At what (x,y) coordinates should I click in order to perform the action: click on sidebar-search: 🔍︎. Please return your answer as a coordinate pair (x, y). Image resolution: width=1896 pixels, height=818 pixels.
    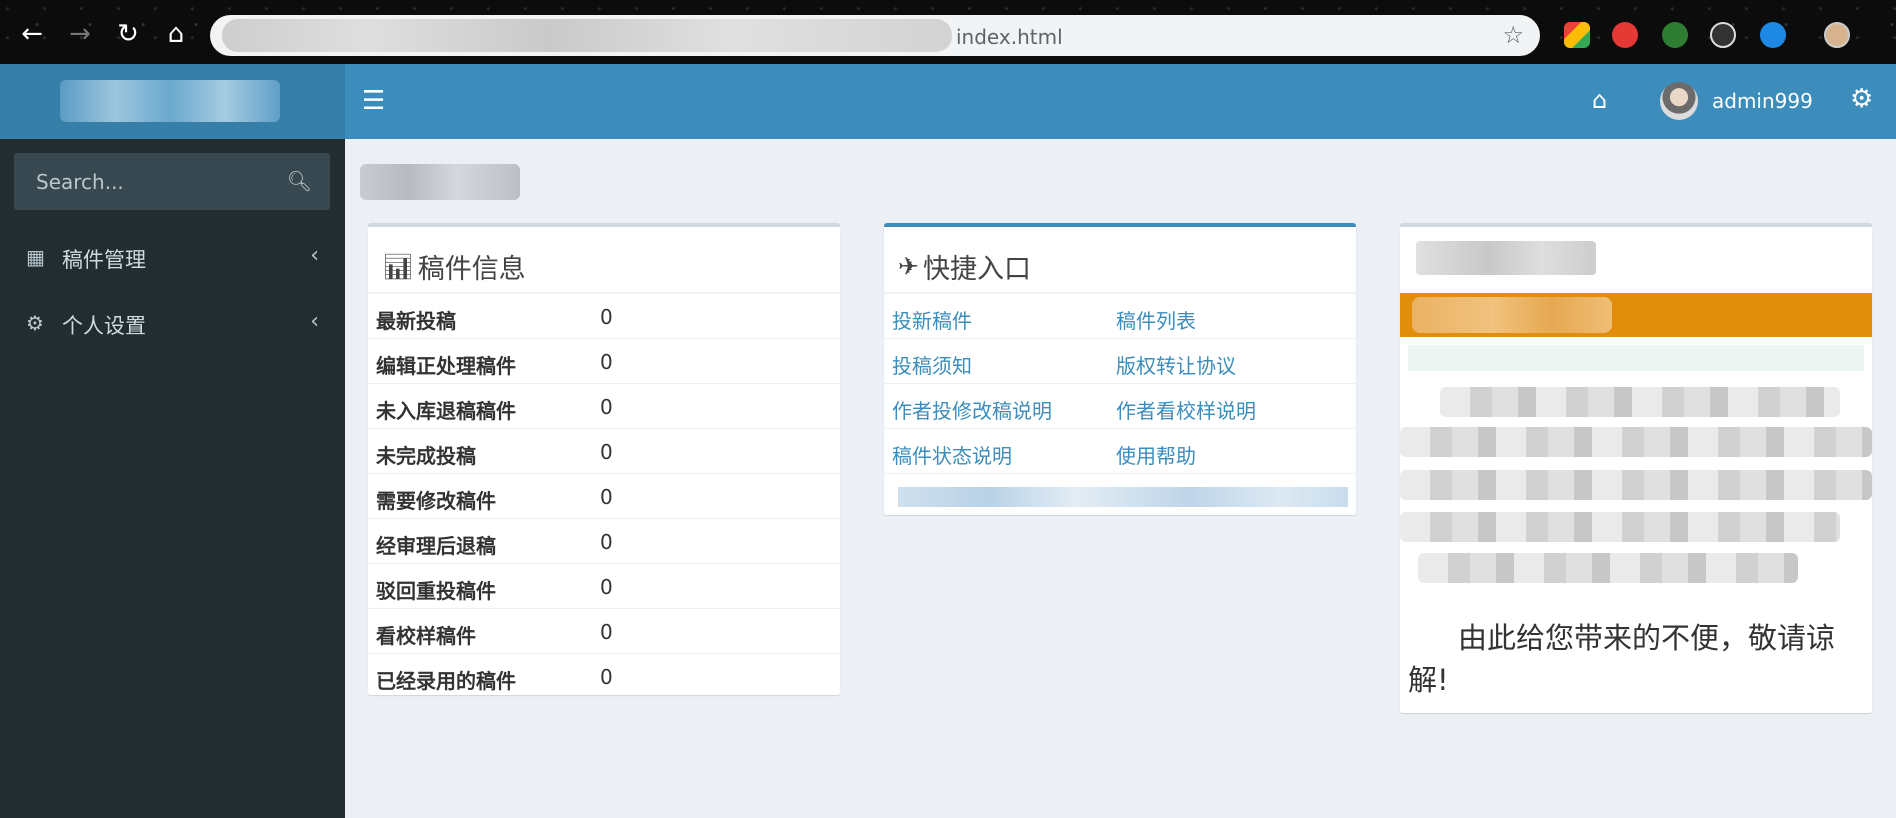
    Looking at the image, I should click on (172, 181).